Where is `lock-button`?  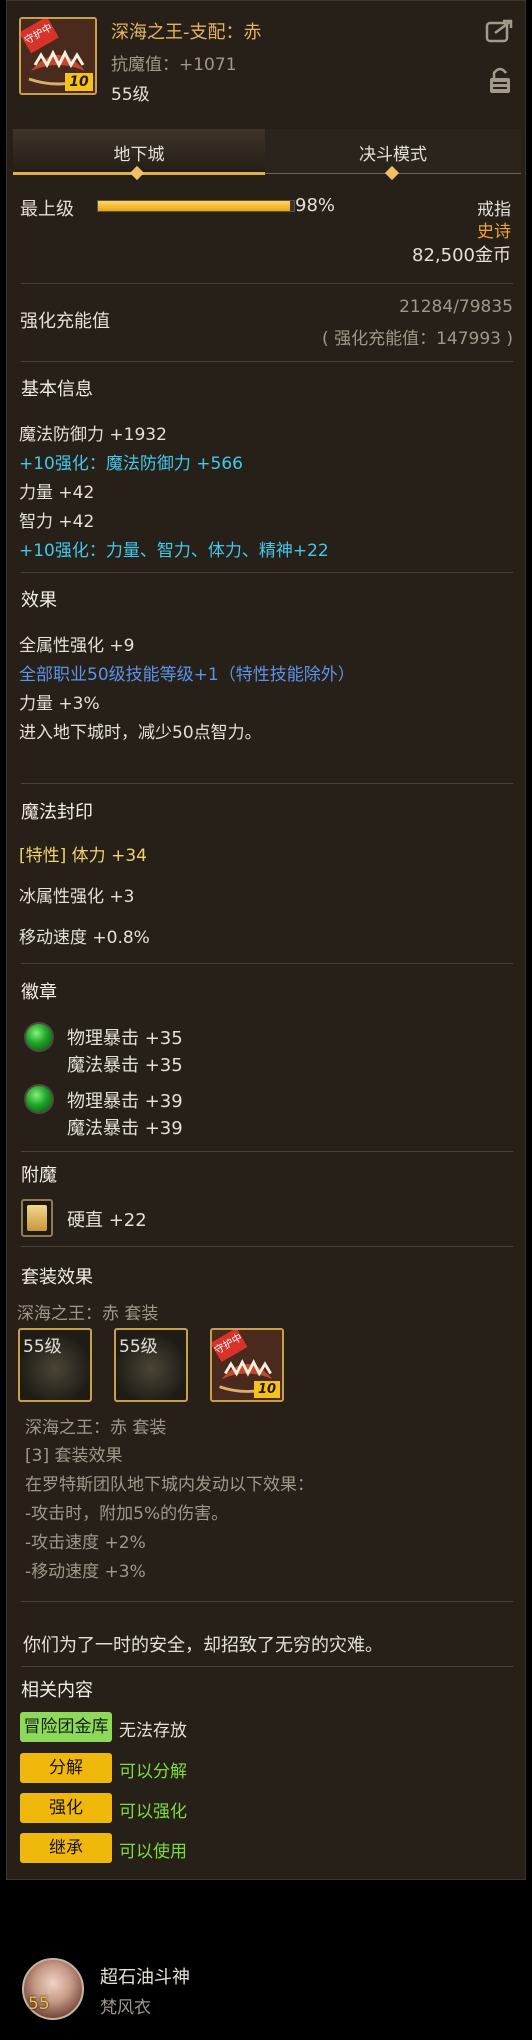 lock-button is located at coordinates (500, 80).